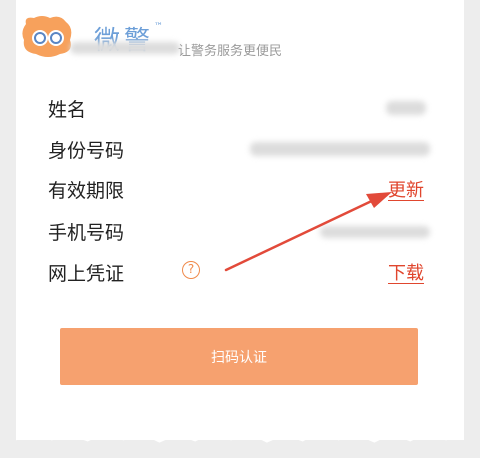 This screenshot has width=480, height=458. Describe the element at coordinates (232, 272) in the screenshot. I see `row-online-credential: 网上凭证 ? 下载` at that location.